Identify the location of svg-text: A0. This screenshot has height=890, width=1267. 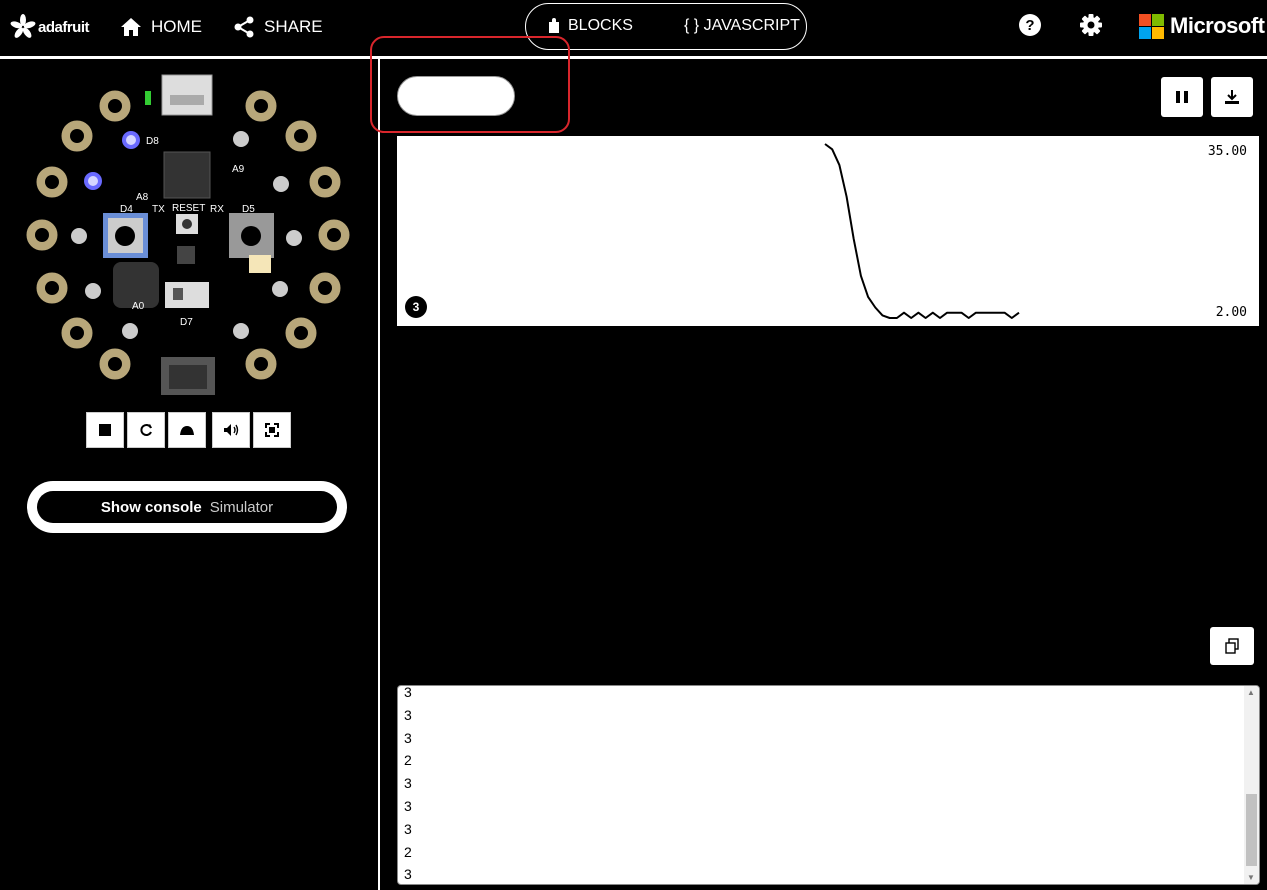
(138, 306).